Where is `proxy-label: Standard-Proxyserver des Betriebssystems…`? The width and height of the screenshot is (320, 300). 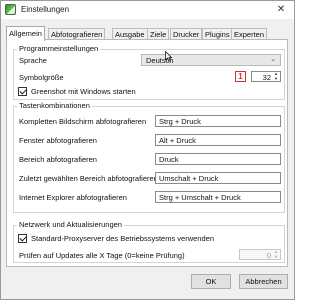 proxy-label: Standard-Proxyserver des Betriebssystems… is located at coordinates (122, 238).